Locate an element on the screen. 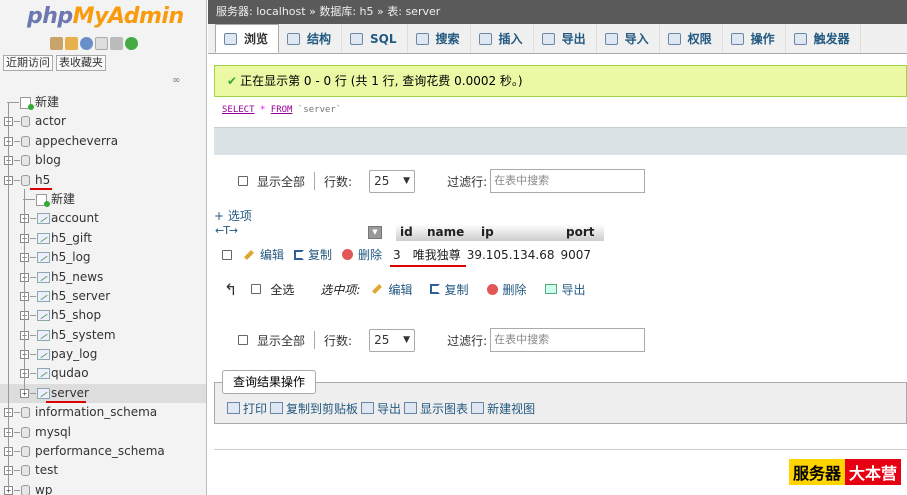  options-link: + 选项 is located at coordinates (233, 215).